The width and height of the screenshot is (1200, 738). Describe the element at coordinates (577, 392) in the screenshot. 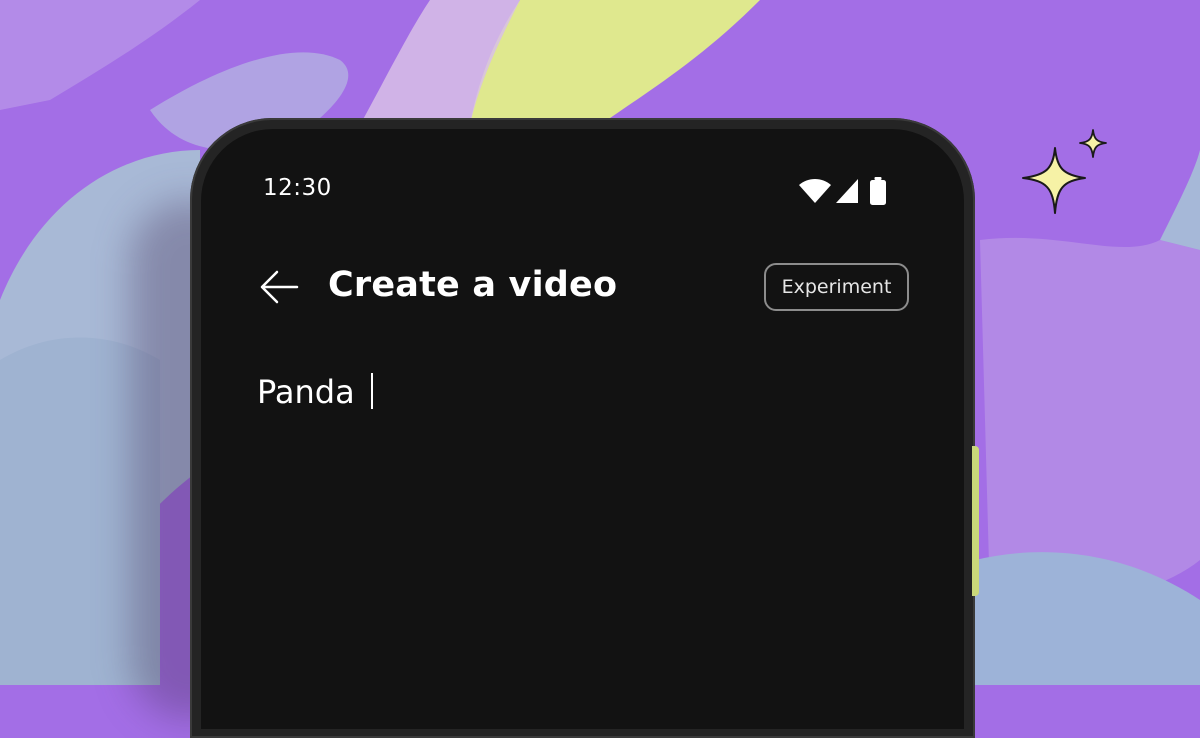

I see `prompt-input` at that location.